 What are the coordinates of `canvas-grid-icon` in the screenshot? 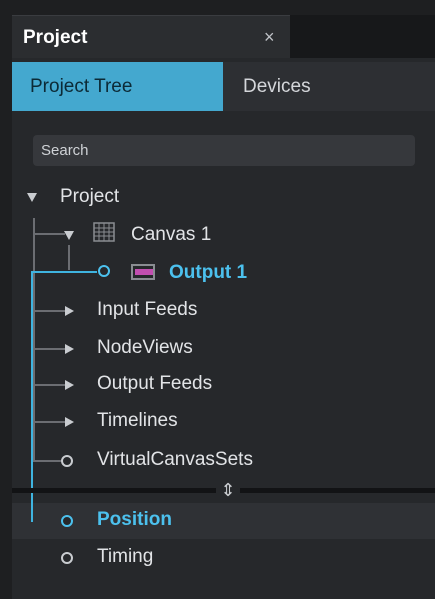 It's located at (104, 232).